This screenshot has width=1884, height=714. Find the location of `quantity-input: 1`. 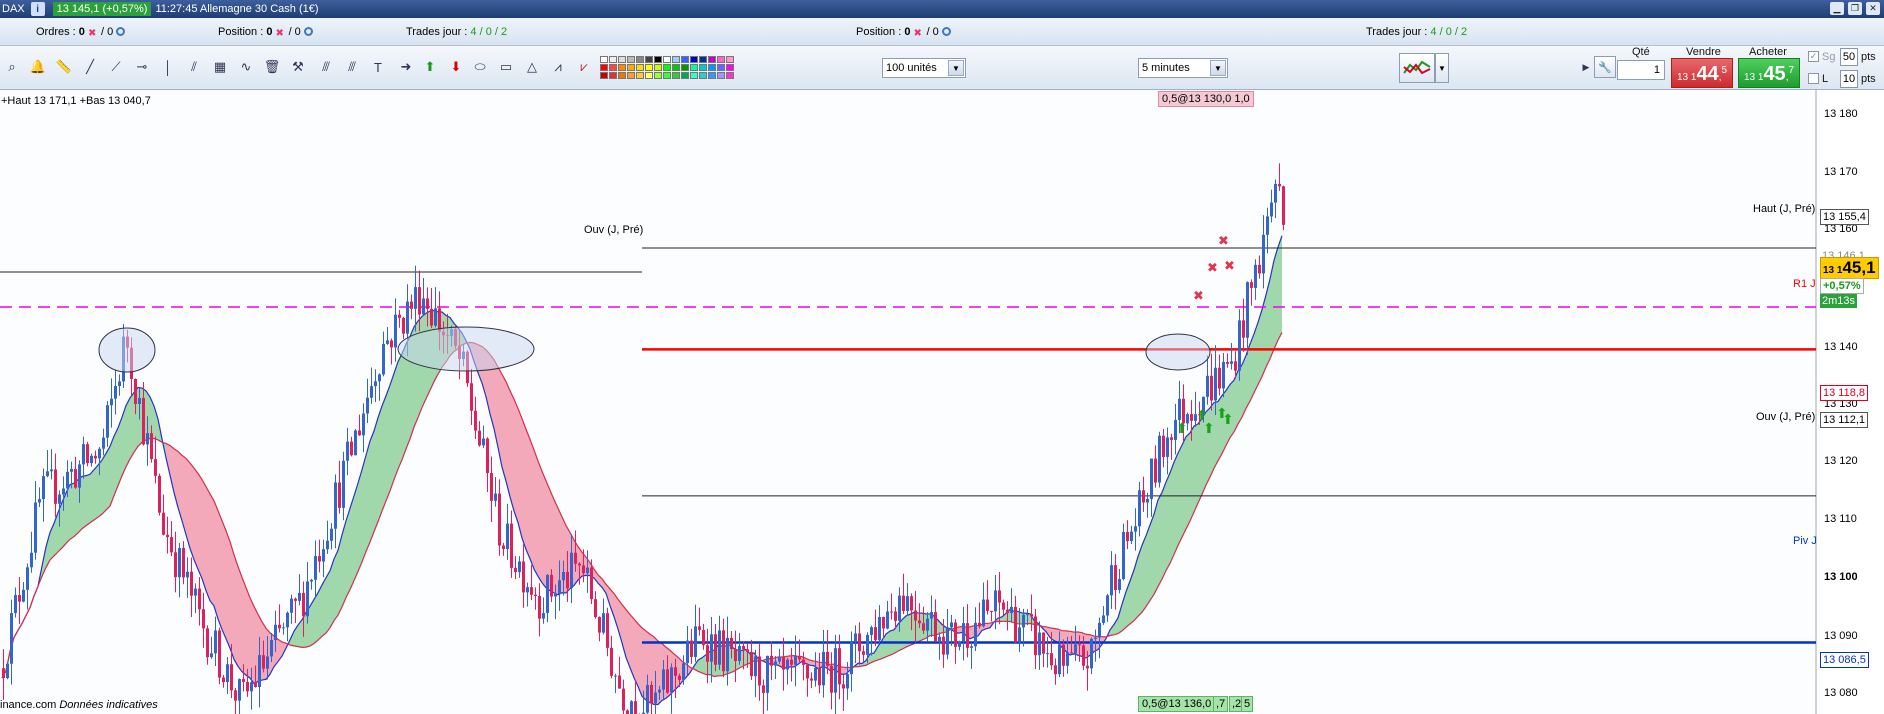

quantity-input: 1 is located at coordinates (1641, 70).